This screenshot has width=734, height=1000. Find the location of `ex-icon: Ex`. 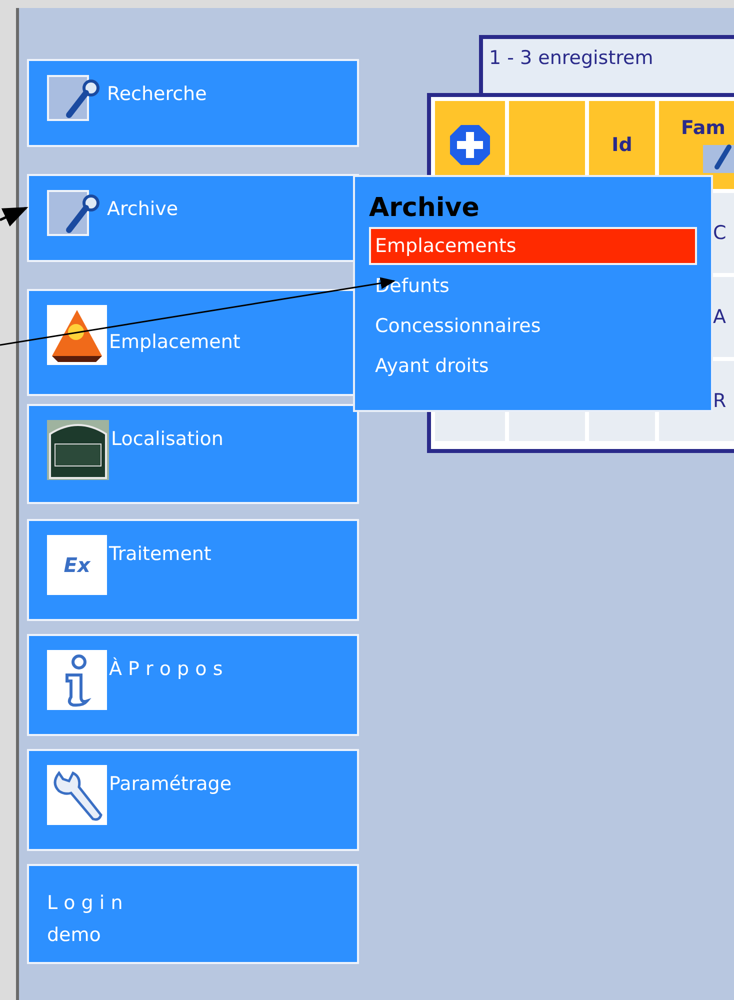

ex-icon: Ex is located at coordinates (77, 565).